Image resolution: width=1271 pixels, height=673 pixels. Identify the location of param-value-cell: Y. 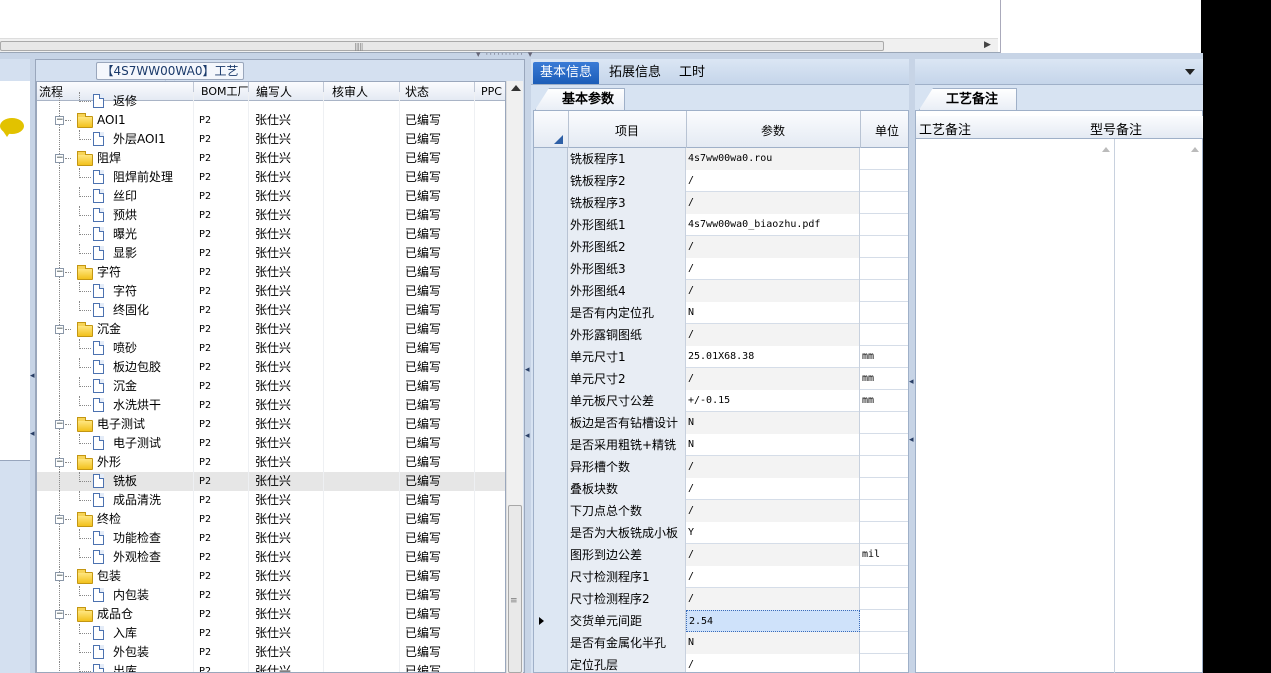
(773, 533).